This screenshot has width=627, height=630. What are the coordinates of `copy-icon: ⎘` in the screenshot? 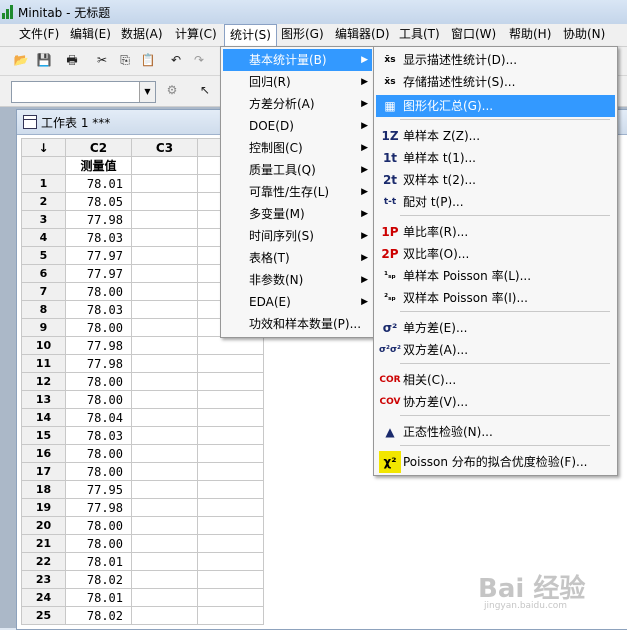 It's located at (125, 60).